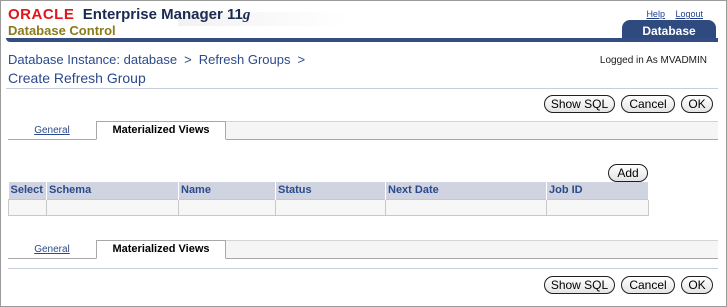  What do you see at coordinates (227, 190) in the screenshot?
I see `column-header-name: Name` at bounding box center [227, 190].